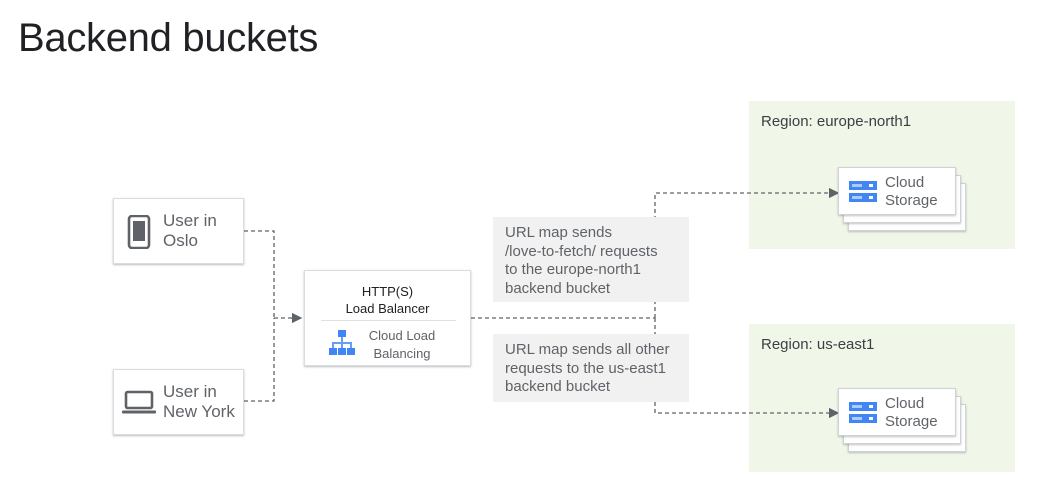 The width and height of the screenshot is (1040, 493). What do you see at coordinates (180, 240) in the screenshot?
I see `user-label-line2: Oslo` at bounding box center [180, 240].